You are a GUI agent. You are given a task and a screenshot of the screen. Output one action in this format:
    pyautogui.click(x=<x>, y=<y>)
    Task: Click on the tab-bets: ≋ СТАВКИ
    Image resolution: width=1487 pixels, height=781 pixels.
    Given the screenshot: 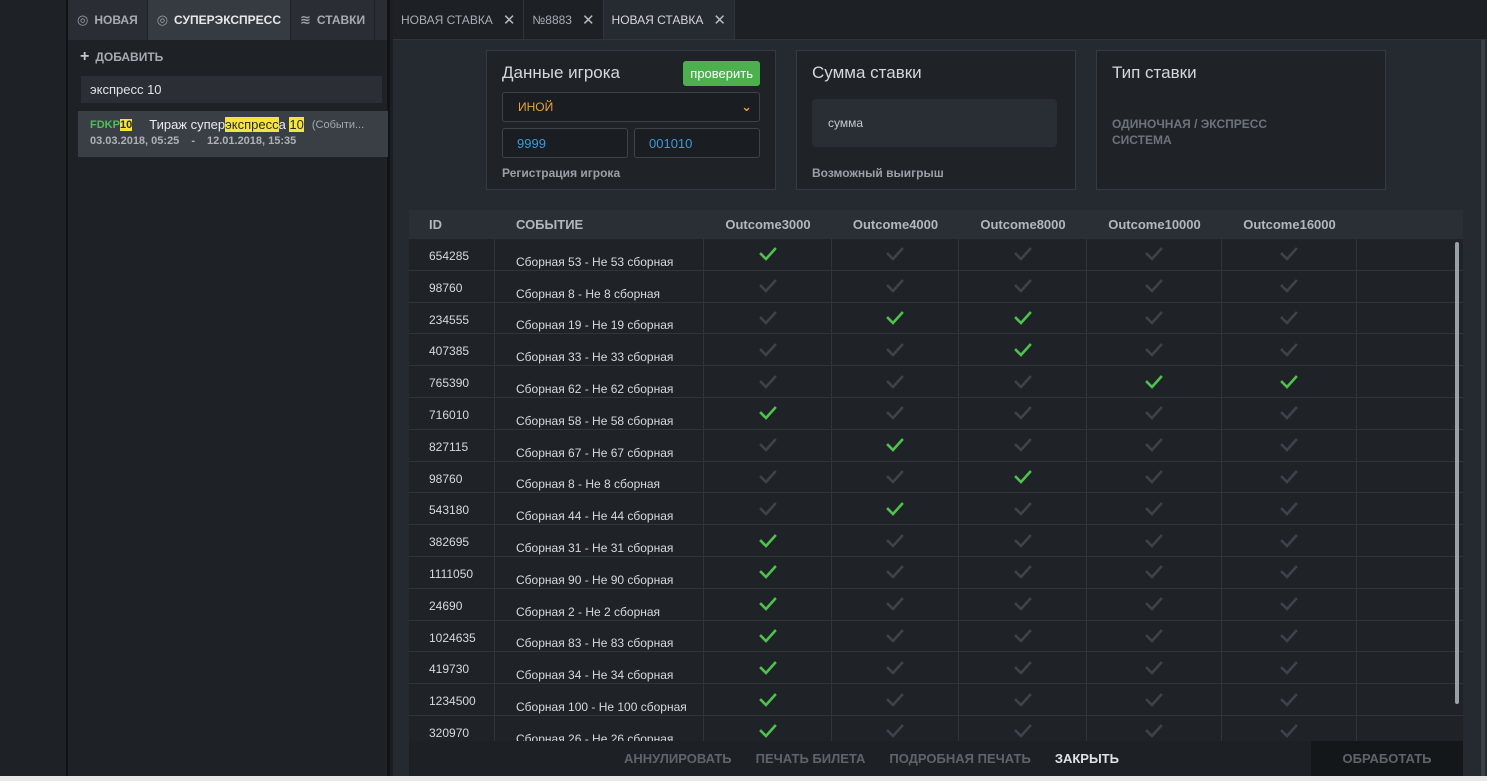 What is the action you would take?
    pyautogui.click(x=333, y=20)
    